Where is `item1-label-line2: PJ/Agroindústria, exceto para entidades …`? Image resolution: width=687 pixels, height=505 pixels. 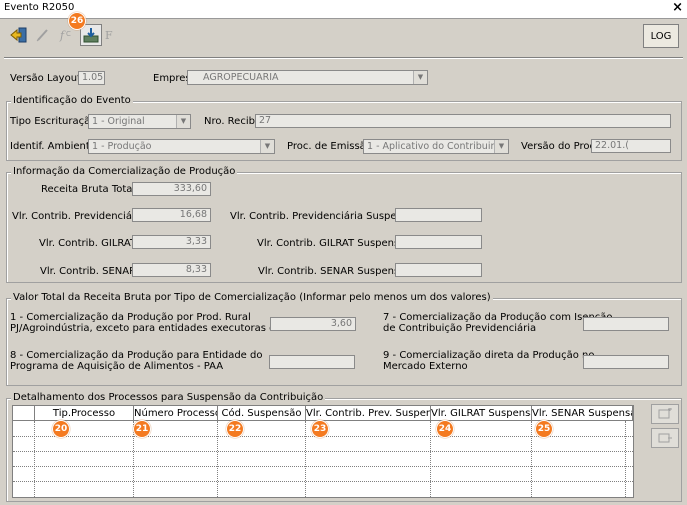 item1-label-line2: PJ/Agroindústria, exceto para entidades … is located at coordinates (157, 328).